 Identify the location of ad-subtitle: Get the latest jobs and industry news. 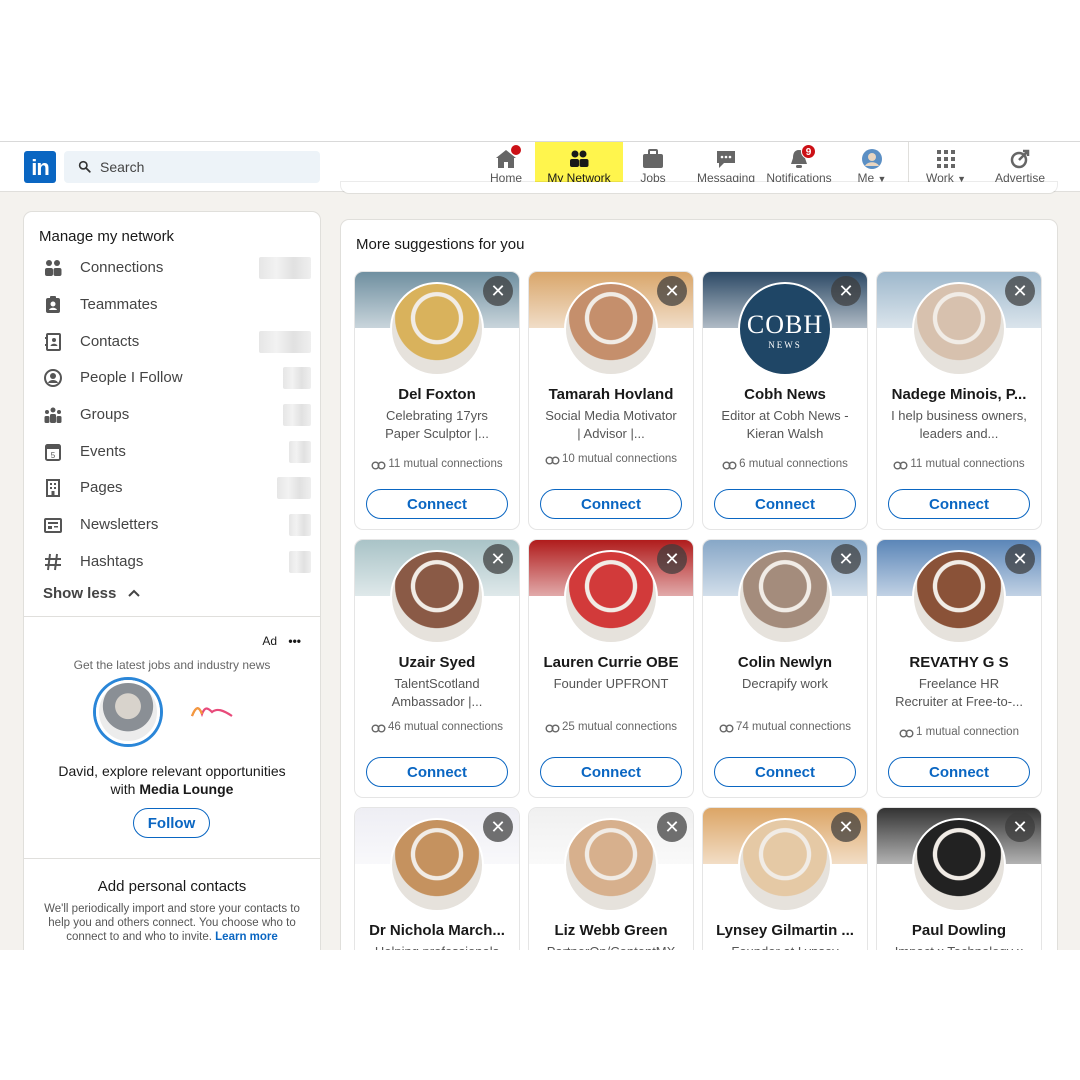
(172, 665).